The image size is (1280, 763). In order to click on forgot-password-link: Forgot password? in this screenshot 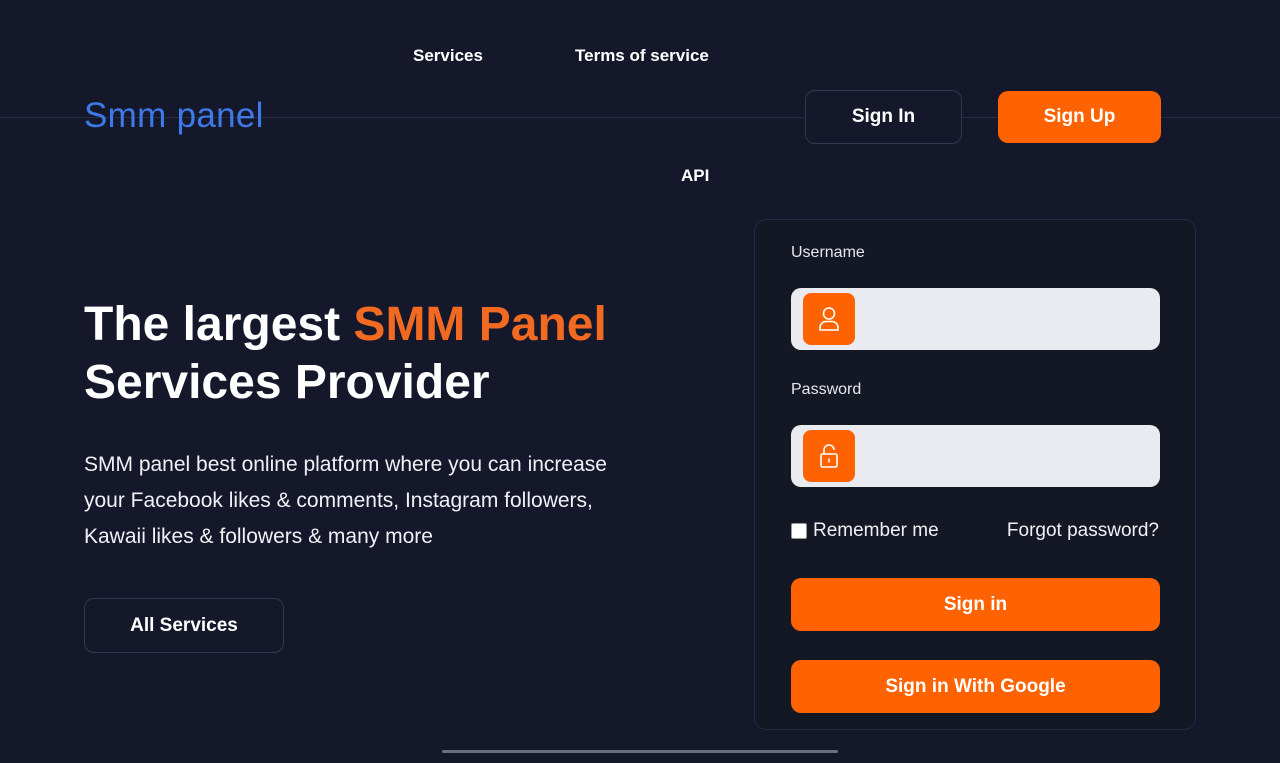, I will do `click(1083, 531)`.